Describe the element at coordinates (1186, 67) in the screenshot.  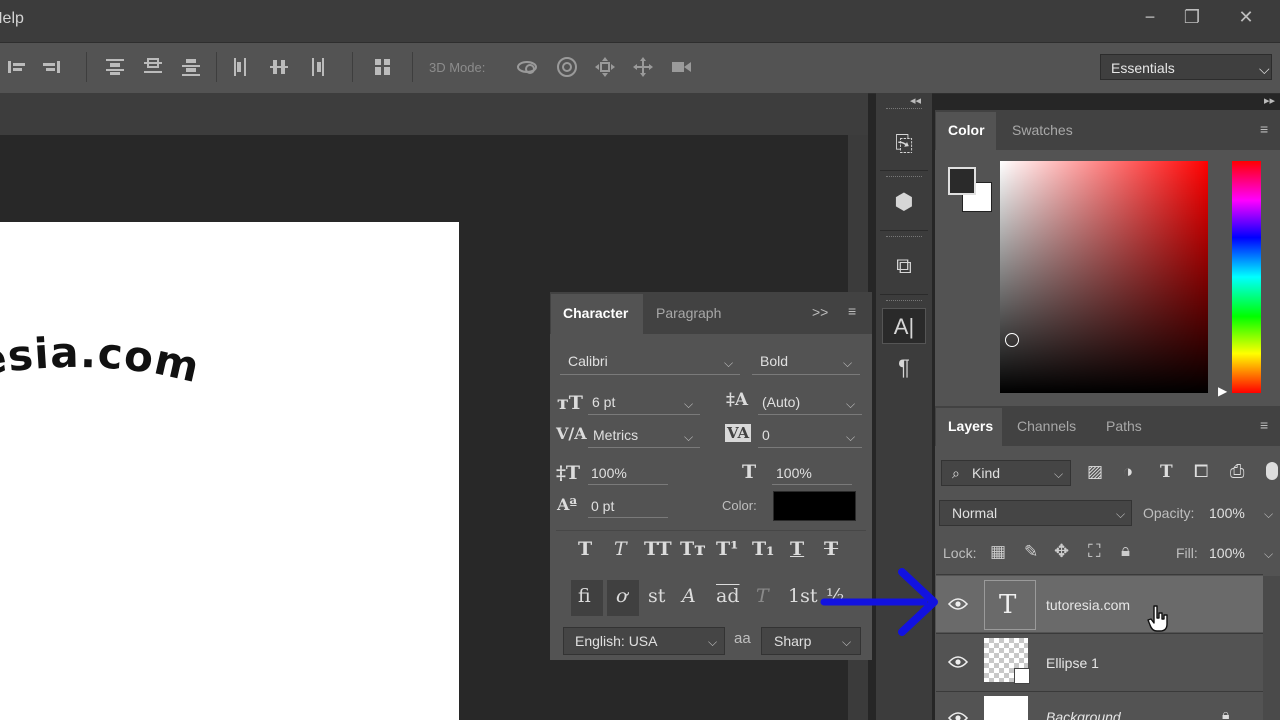
I see `workspace-select: Essentials ⌵` at that location.